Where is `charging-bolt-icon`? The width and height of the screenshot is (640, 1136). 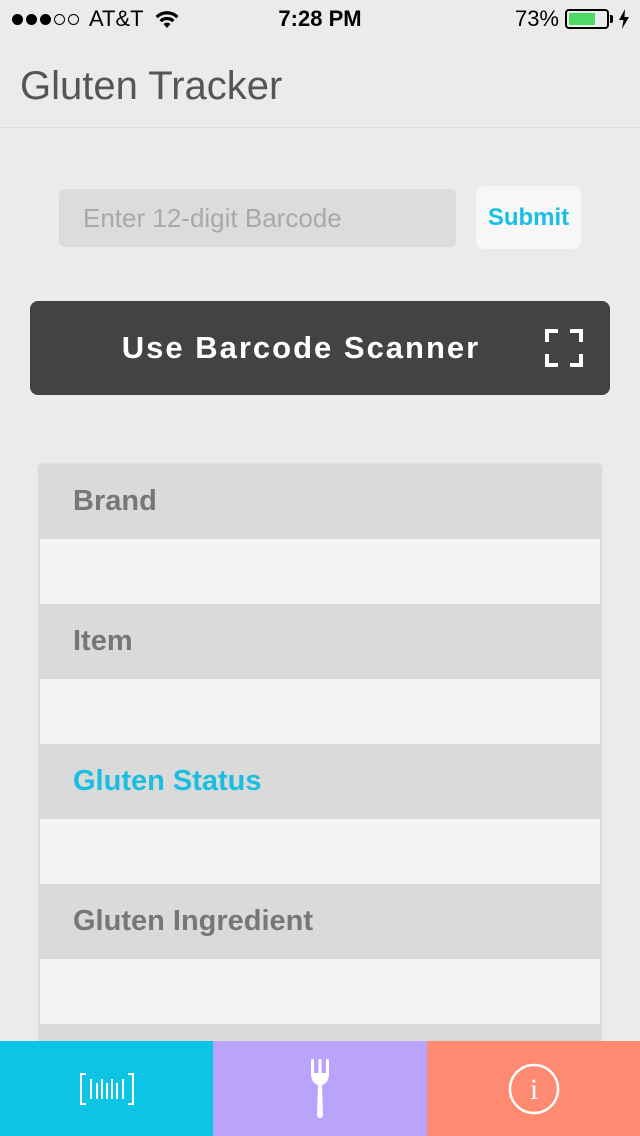 charging-bolt-icon is located at coordinates (624, 19).